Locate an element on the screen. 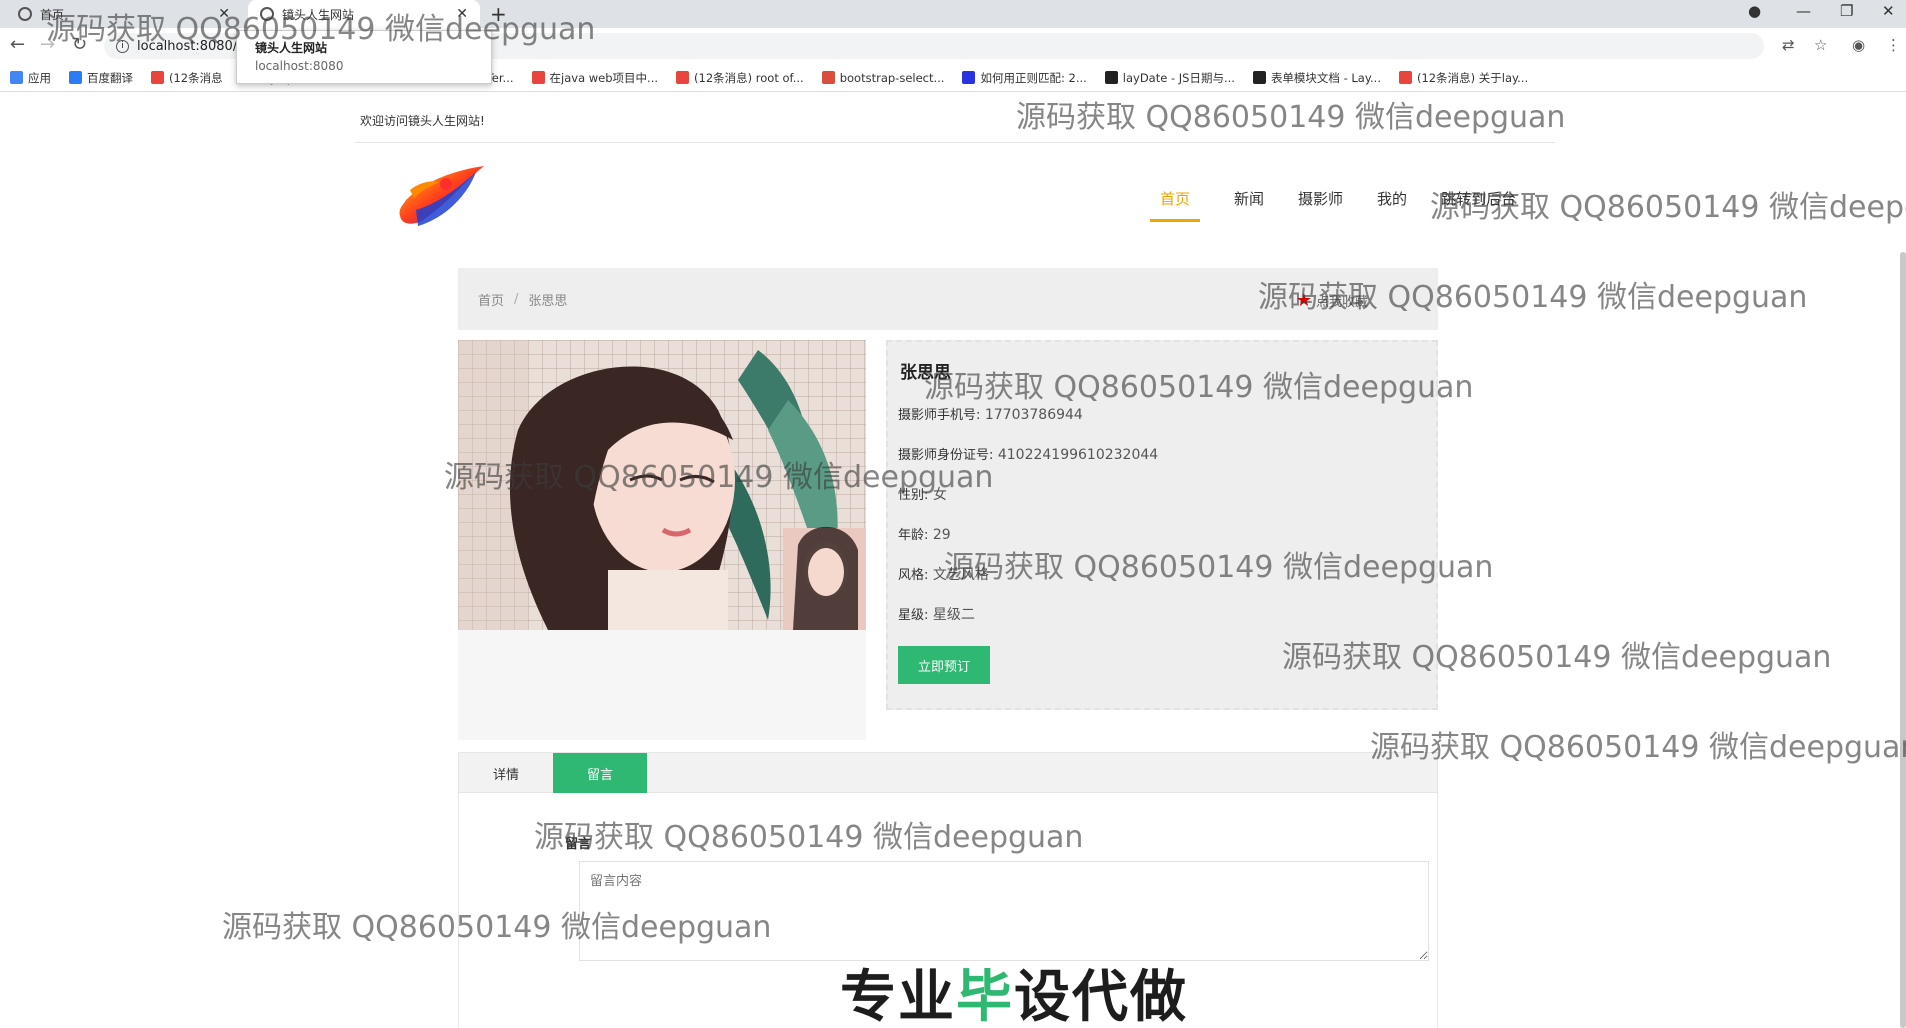 Image resolution: width=1906 pixels, height=1028 pixels. bookmark-label: 百度翻译 is located at coordinates (110, 77).